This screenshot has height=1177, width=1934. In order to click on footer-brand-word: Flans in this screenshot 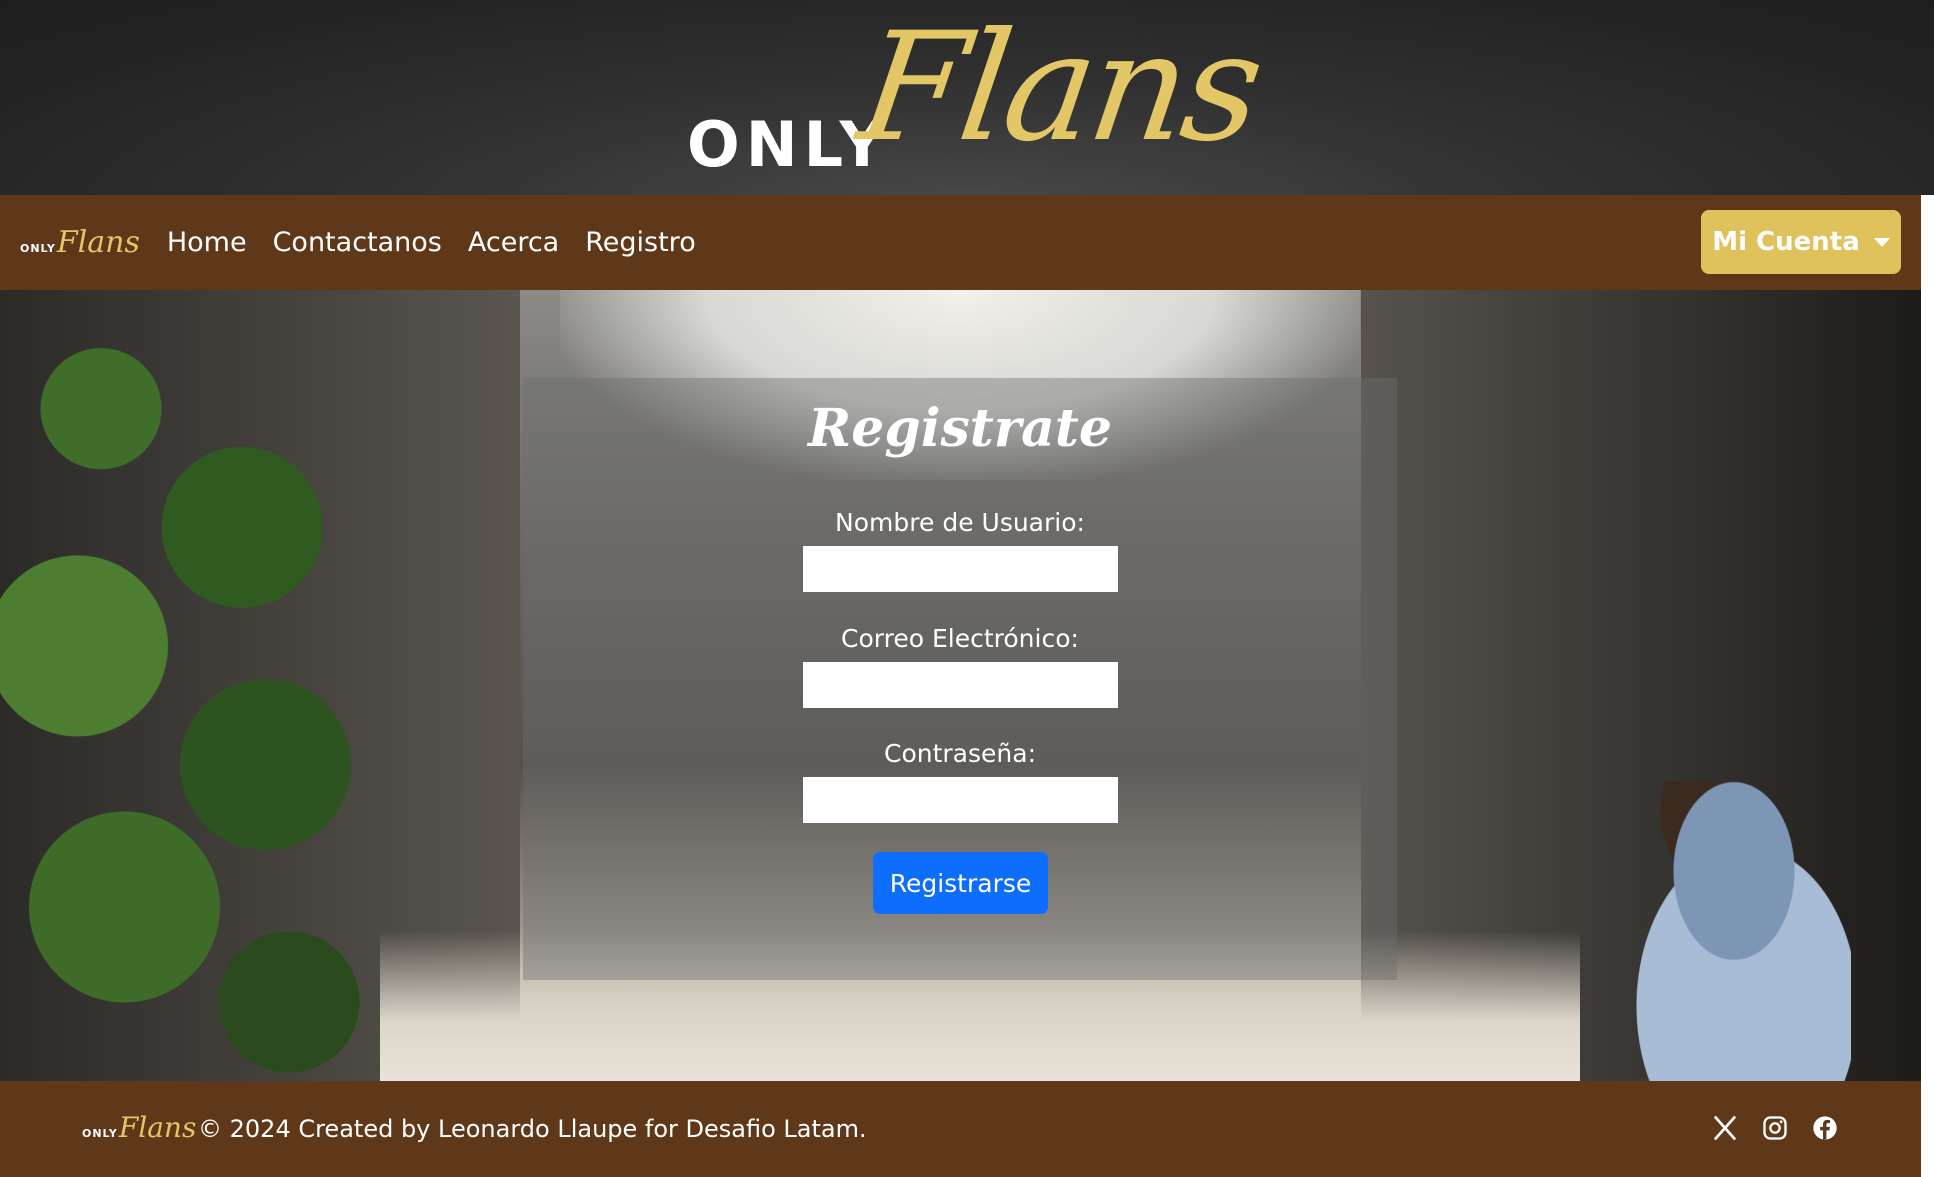, I will do `click(157, 1127)`.